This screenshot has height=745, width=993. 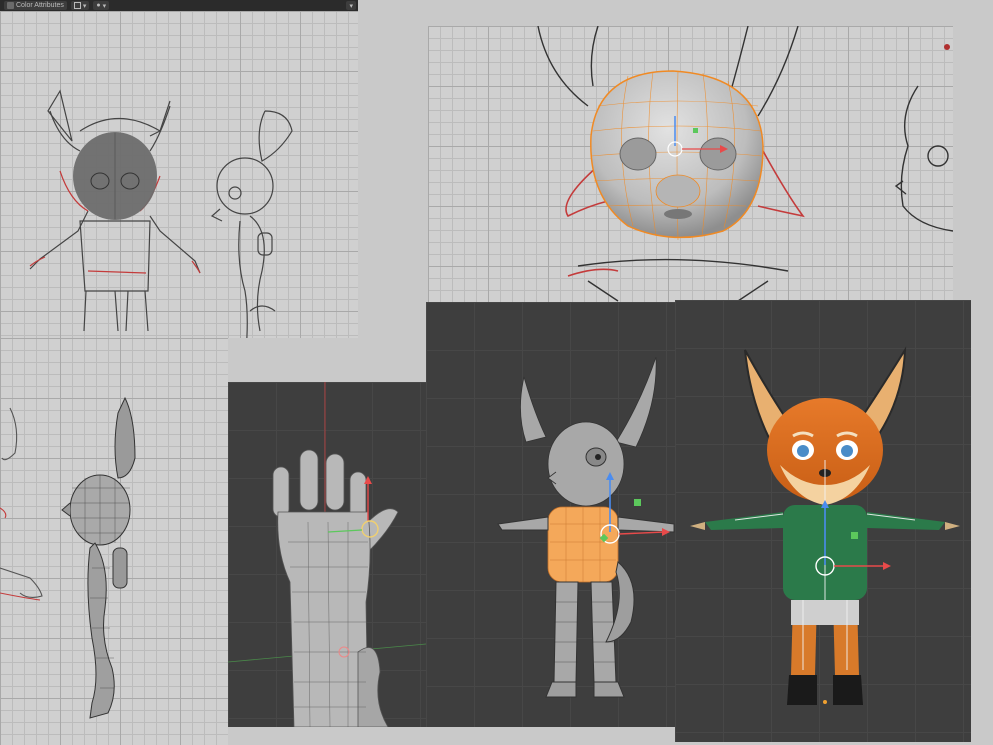 I want to click on character-sketch-front-side, so click(x=161, y=213).